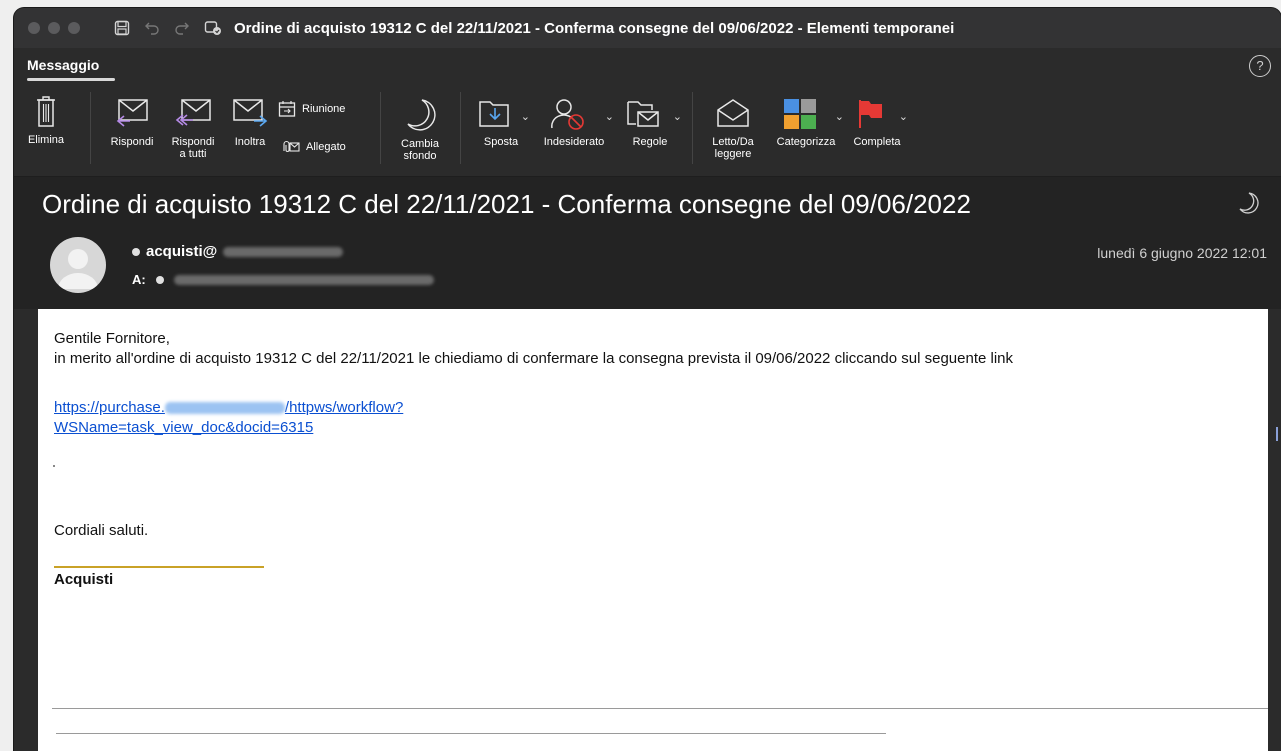  I want to click on window-controls, so click(54, 28).